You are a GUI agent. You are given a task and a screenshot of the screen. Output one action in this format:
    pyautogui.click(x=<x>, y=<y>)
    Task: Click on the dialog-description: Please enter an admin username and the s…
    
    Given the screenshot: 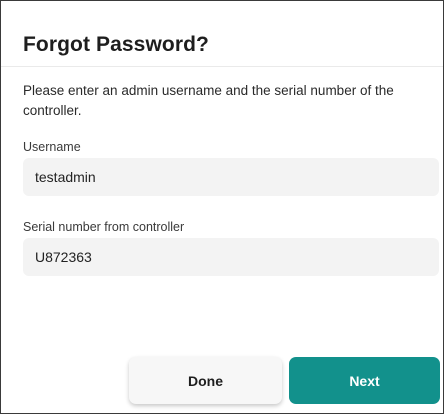 What is the action you would take?
    pyautogui.click(x=208, y=100)
    